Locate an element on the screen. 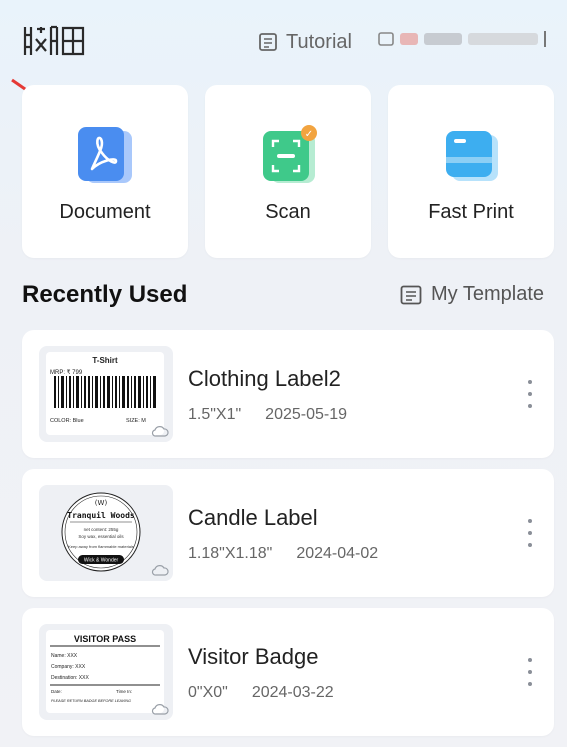 The image size is (567, 747). preview-notes: Soy wax, essential oils is located at coordinates (101, 536).